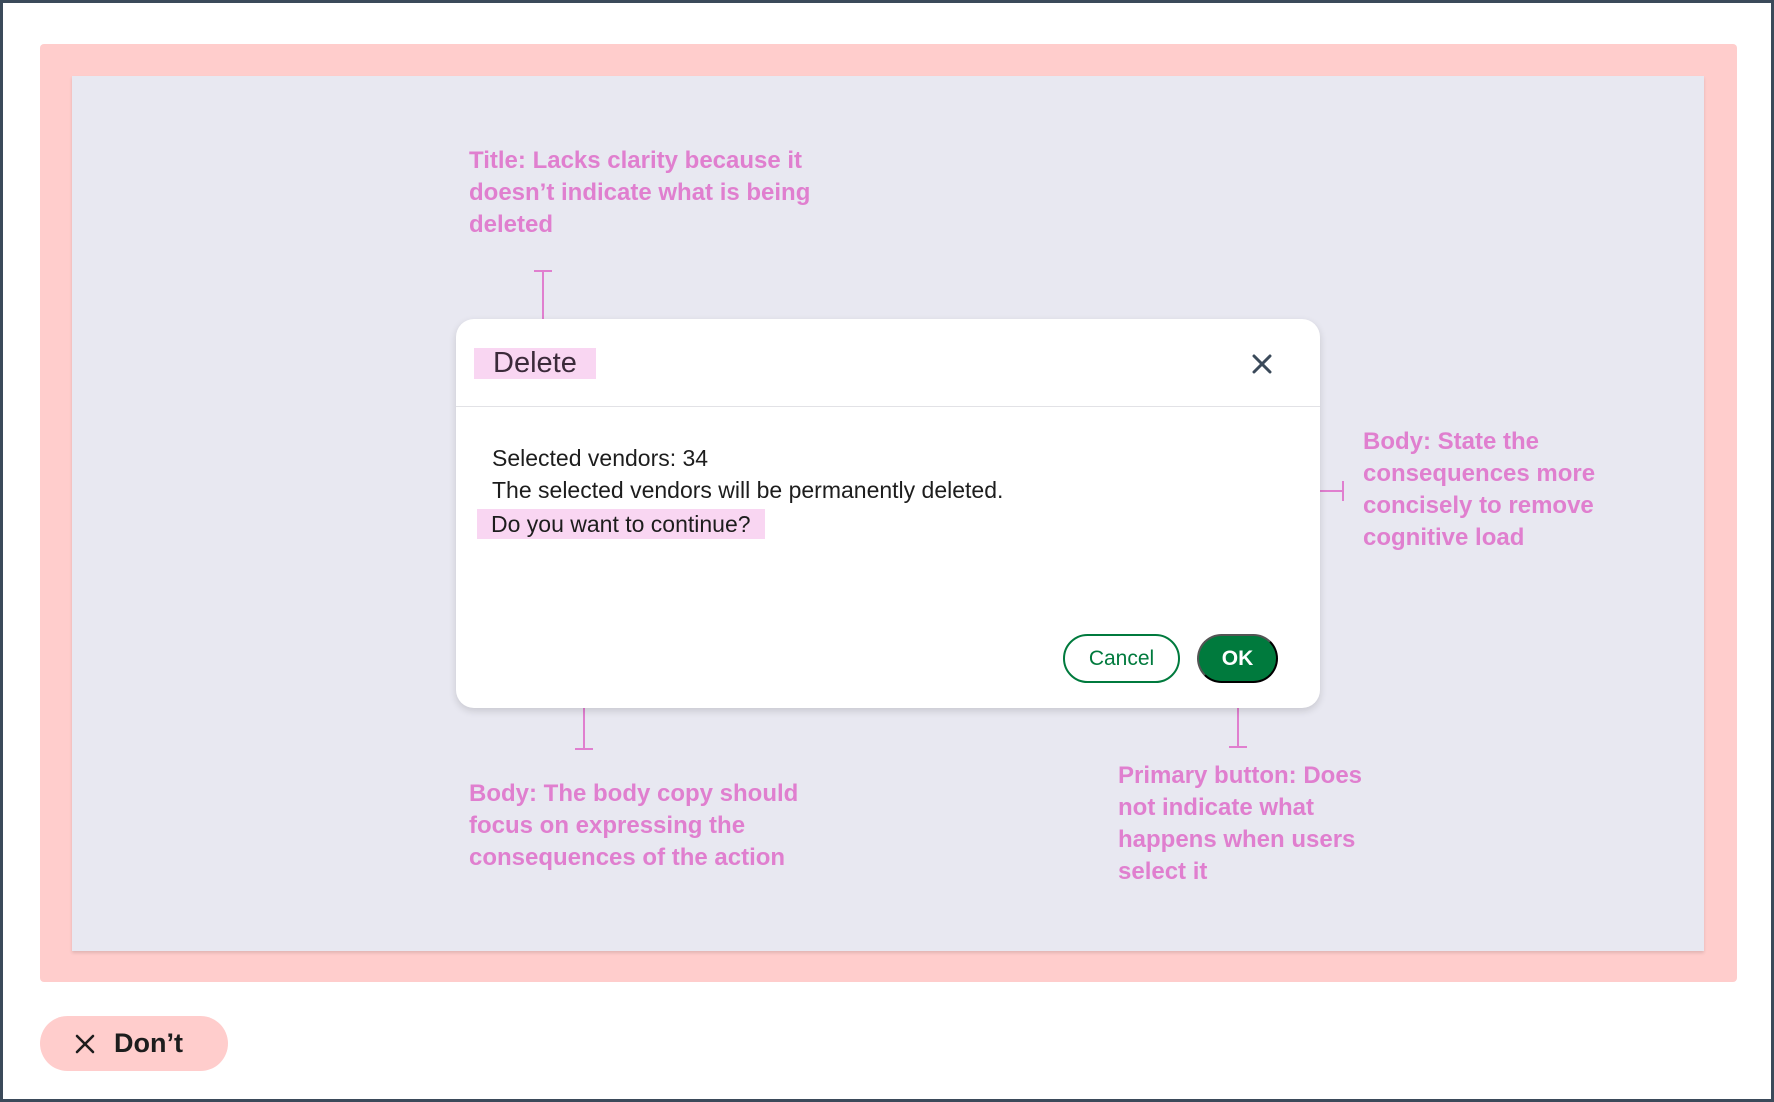 The image size is (1774, 1102). I want to click on close-icon, so click(1262, 364).